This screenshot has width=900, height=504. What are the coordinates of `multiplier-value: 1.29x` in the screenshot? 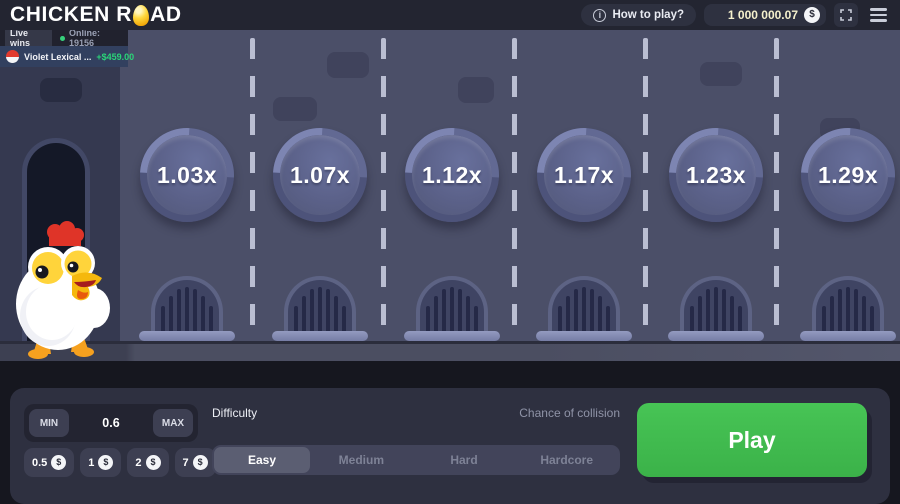 It's located at (848, 174).